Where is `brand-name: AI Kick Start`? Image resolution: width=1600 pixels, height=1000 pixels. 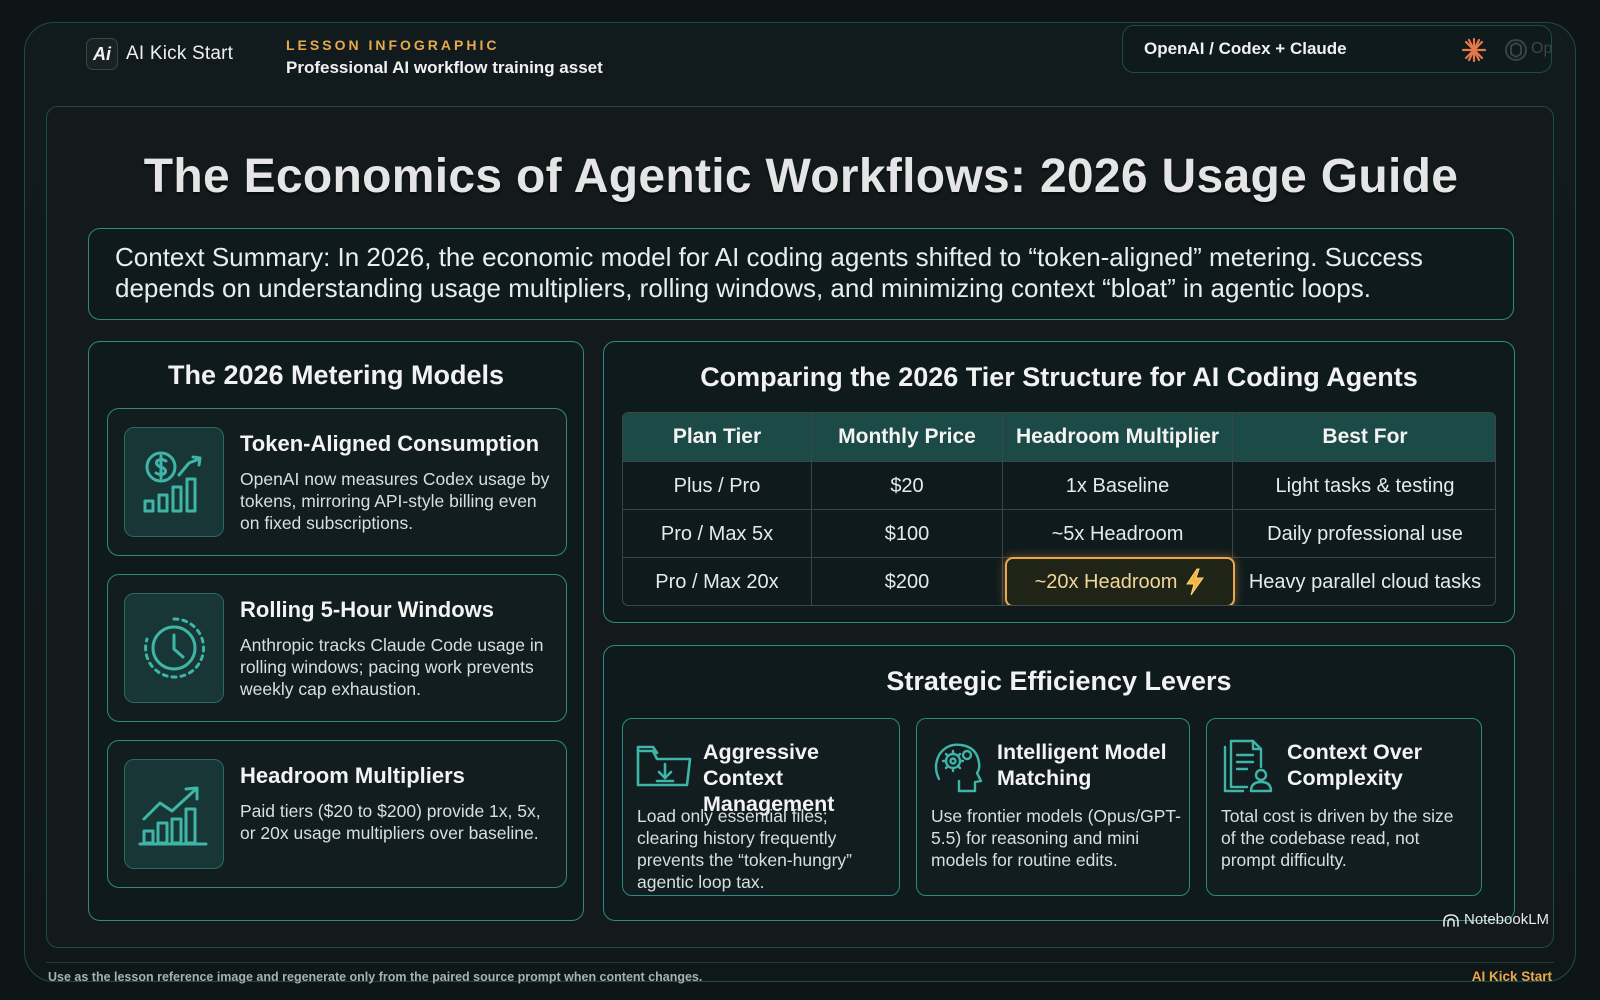
brand-name: AI Kick Start is located at coordinates (180, 53).